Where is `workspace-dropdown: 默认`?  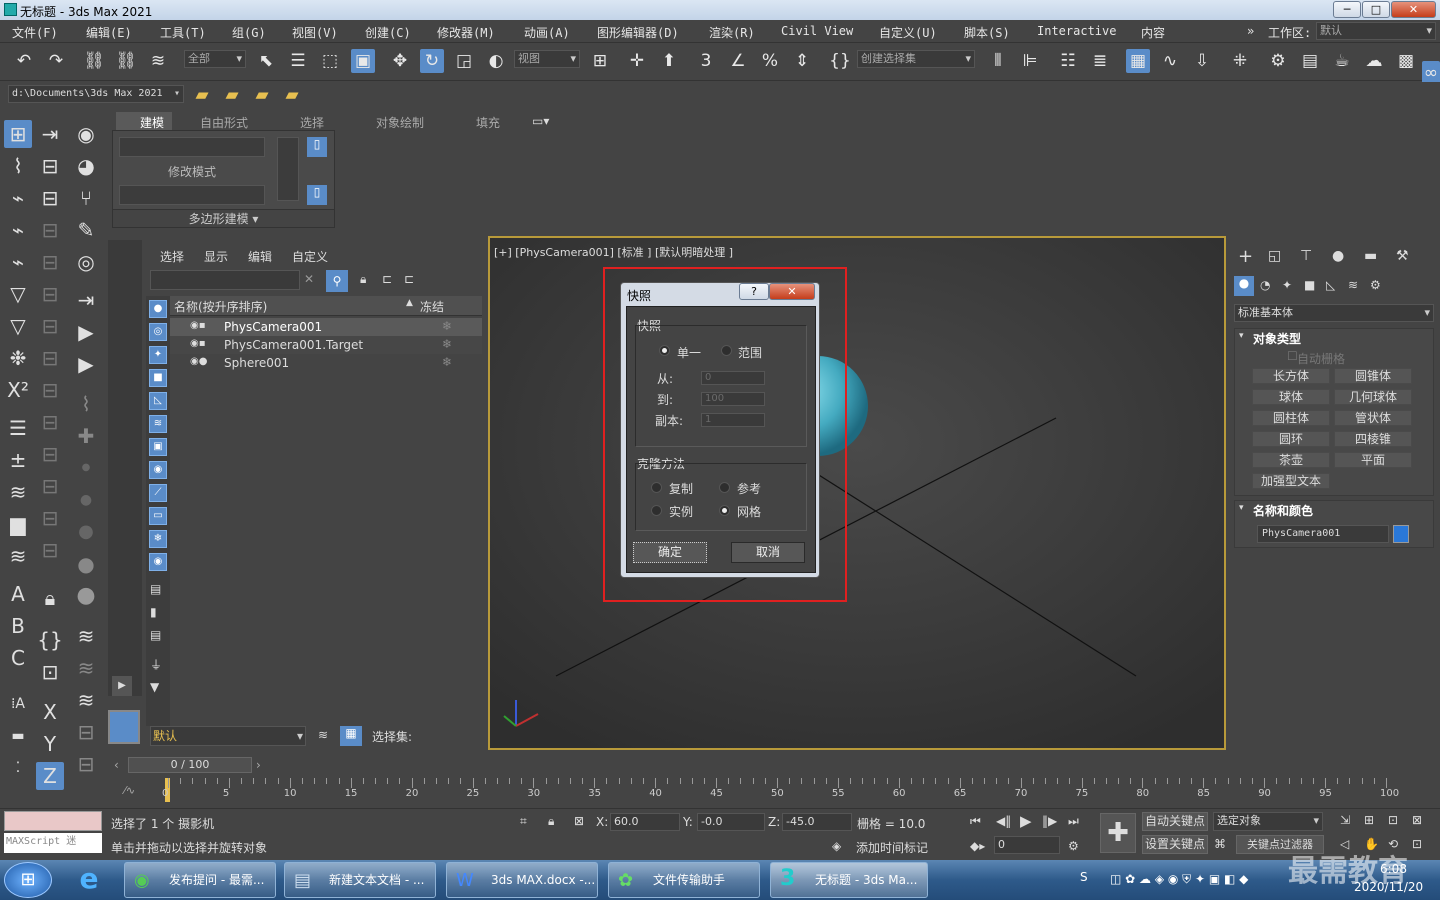
workspace-dropdown: 默认 is located at coordinates (1376, 31).